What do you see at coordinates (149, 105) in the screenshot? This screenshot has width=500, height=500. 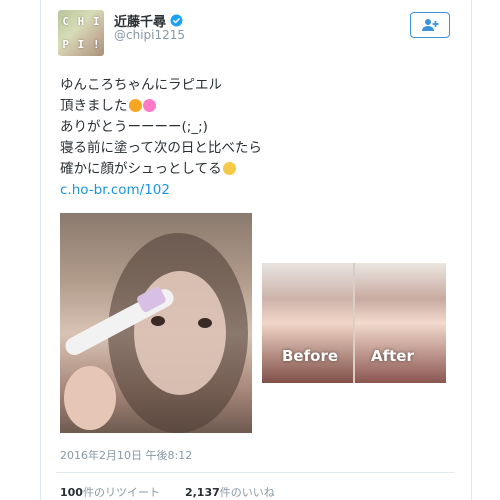 I see `sparkling-heart-icon` at bounding box center [149, 105].